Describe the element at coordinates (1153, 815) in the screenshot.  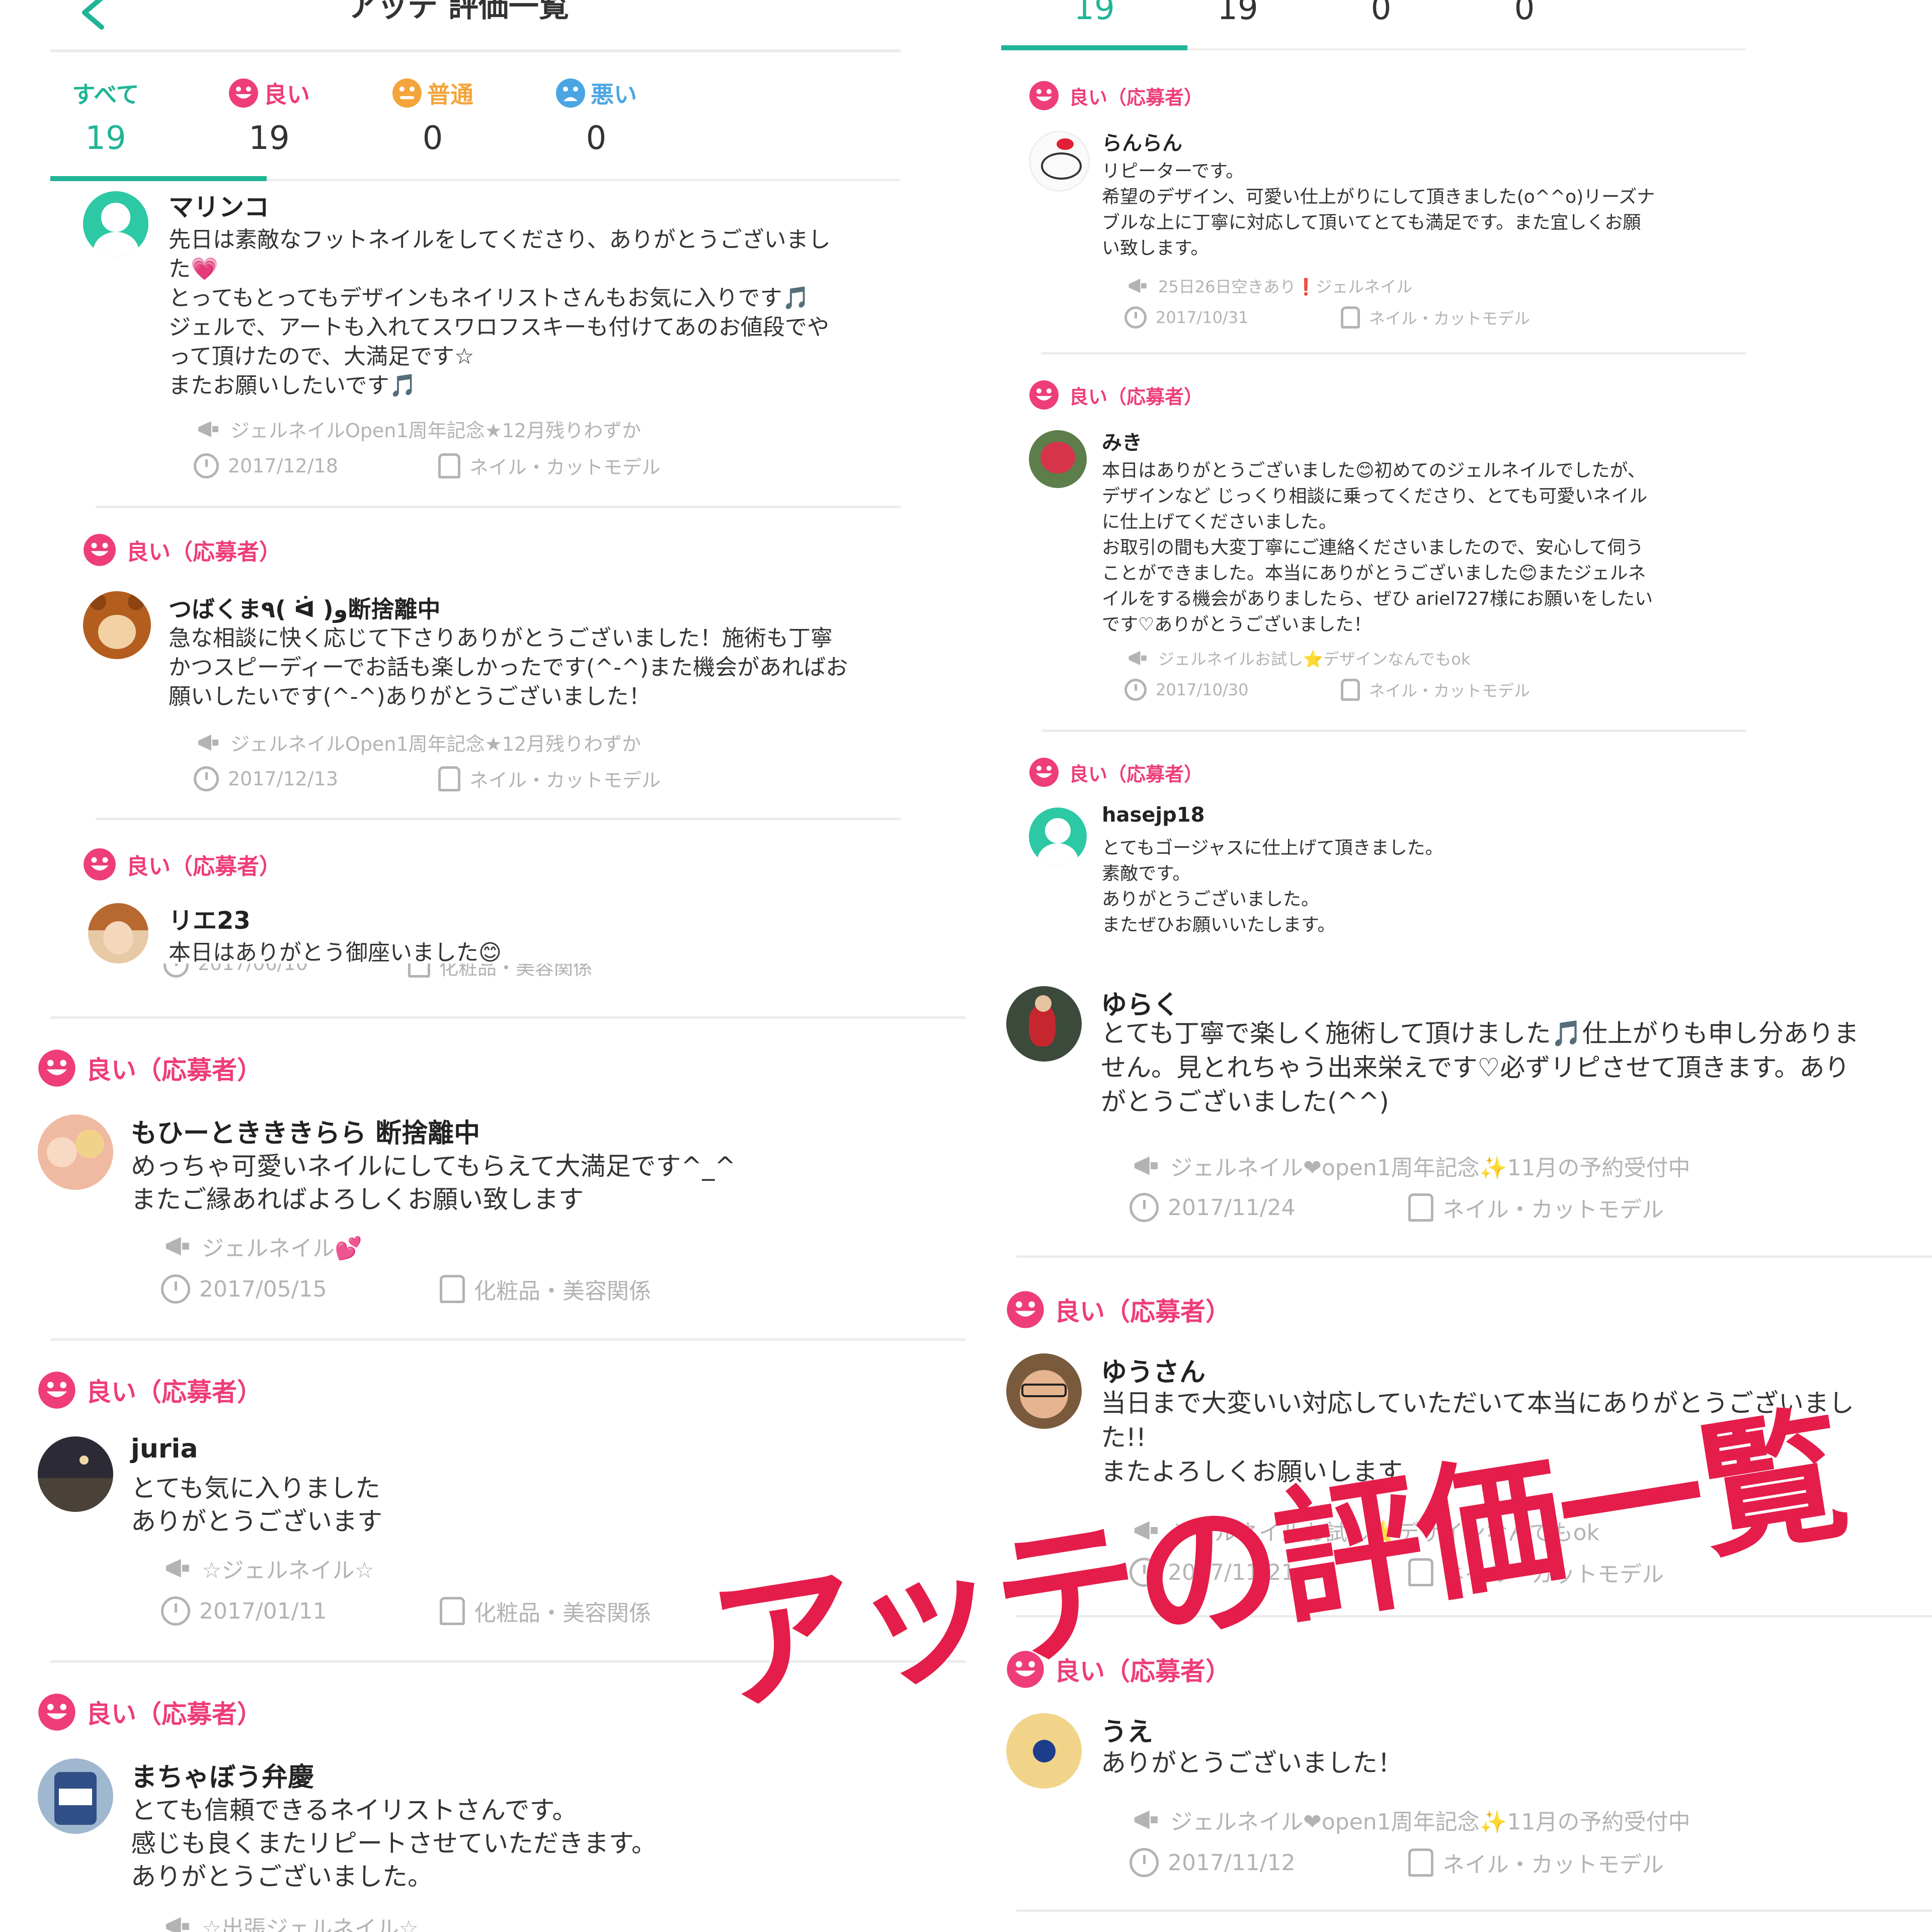
I see `reviewer-name: hasejp18` at that location.